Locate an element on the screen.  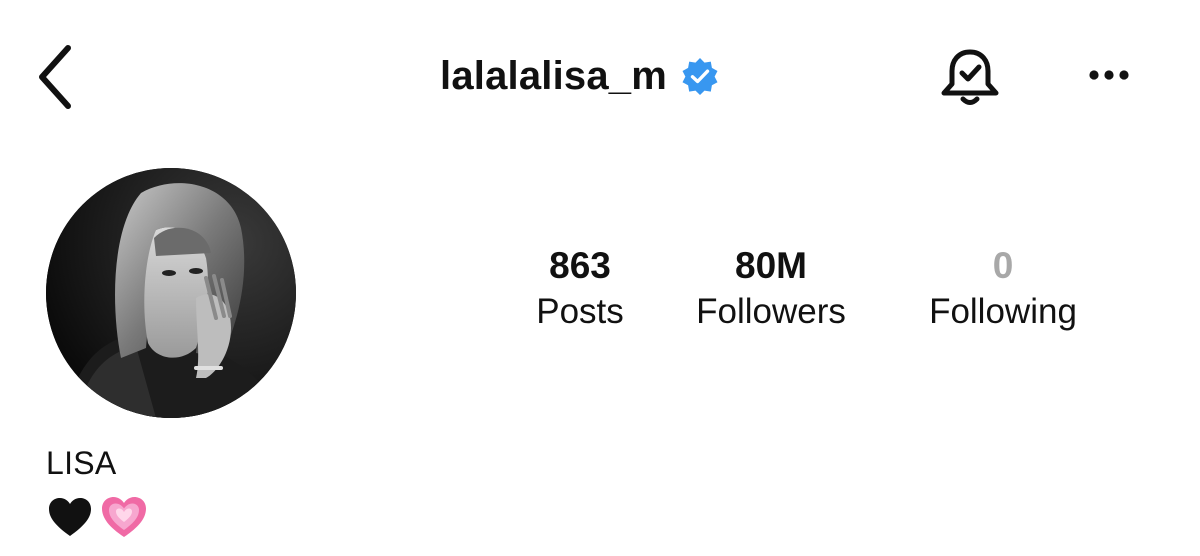
display-name: LISA is located at coordinates (81, 463).